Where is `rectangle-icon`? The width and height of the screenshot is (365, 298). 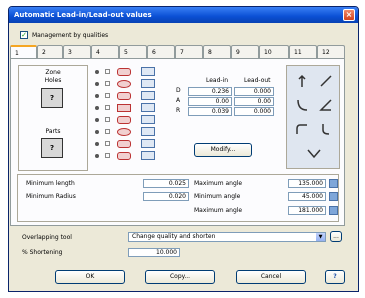 rectangle-icon is located at coordinates (124, 108).